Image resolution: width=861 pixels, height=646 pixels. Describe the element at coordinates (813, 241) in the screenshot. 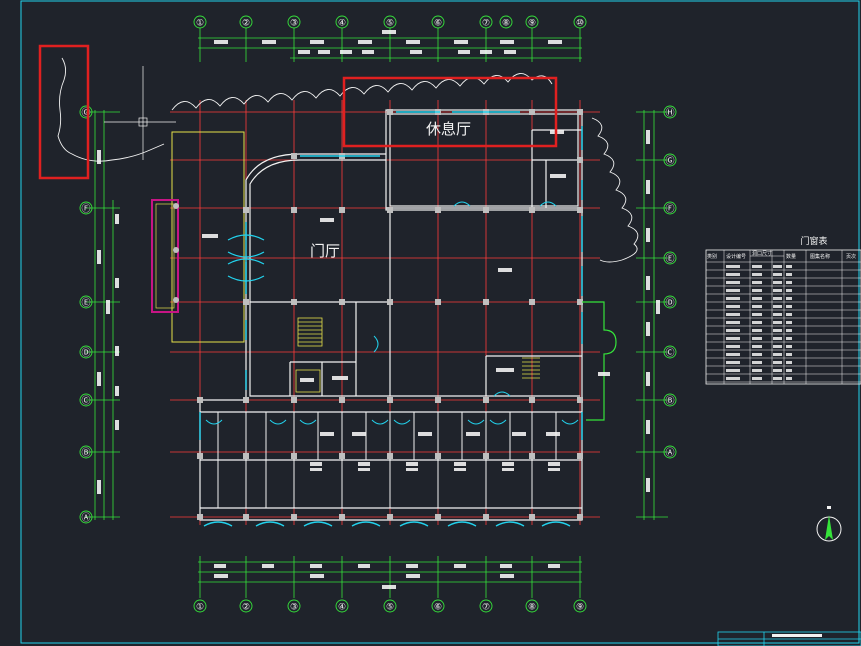

I see `schedule-title: 门窗表` at that location.